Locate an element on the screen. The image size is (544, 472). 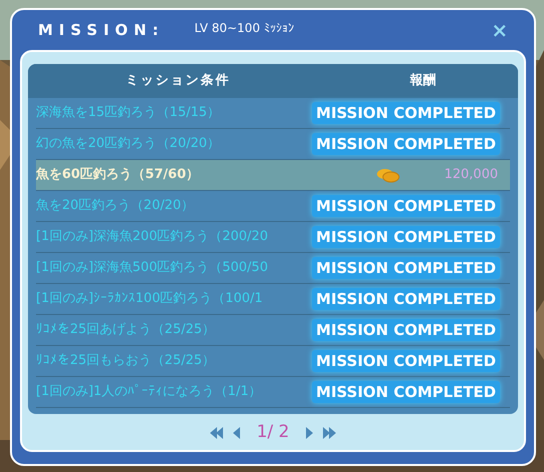
window-title: MISSION: is located at coordinates (101, 30).